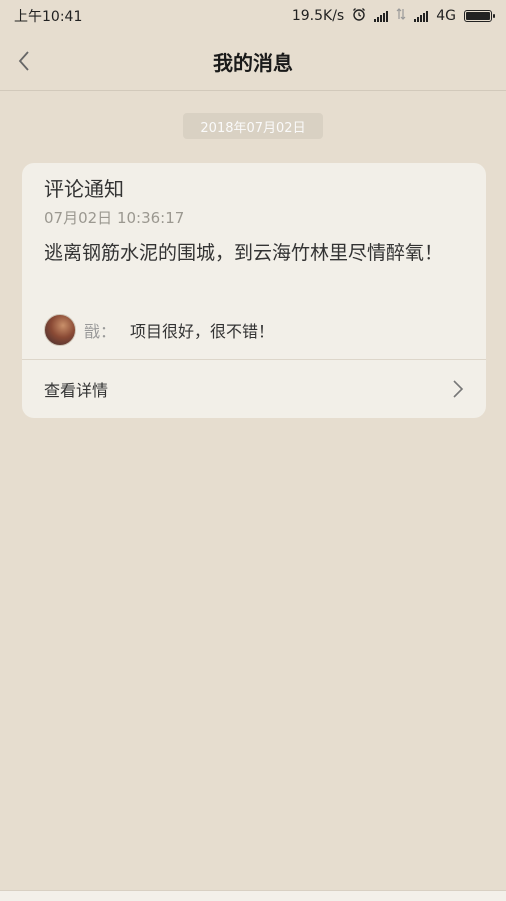  I want to click on page-title: 我的消息, so click(253, 62).